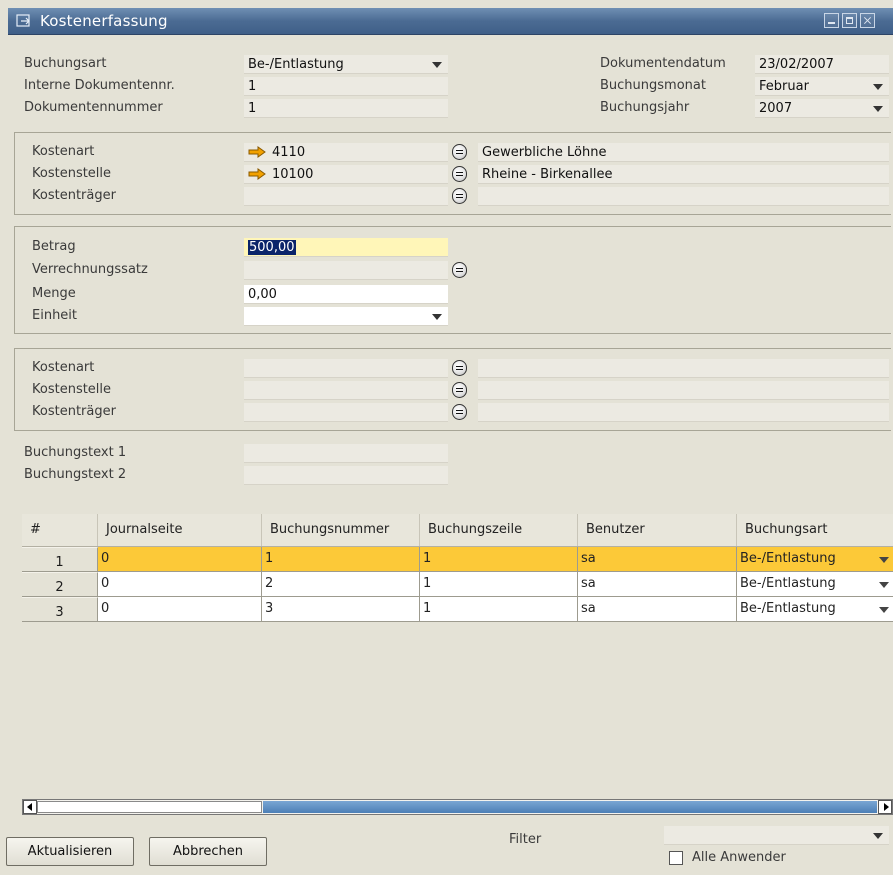 This screenshot has width=893, height=875. What do you see at coordinates (739, 857) in the screenshot?
I see `alle-anwender-label: Alle Anwender` at bounding box center [739, 857].